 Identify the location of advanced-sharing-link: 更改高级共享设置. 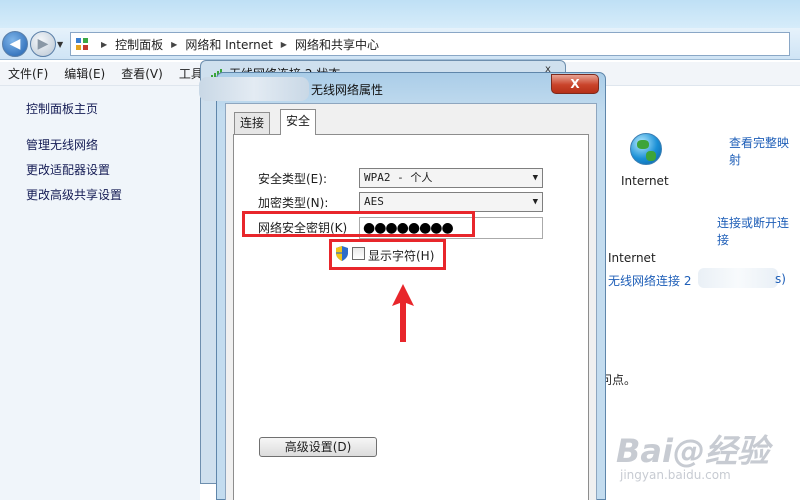
(74, 194).